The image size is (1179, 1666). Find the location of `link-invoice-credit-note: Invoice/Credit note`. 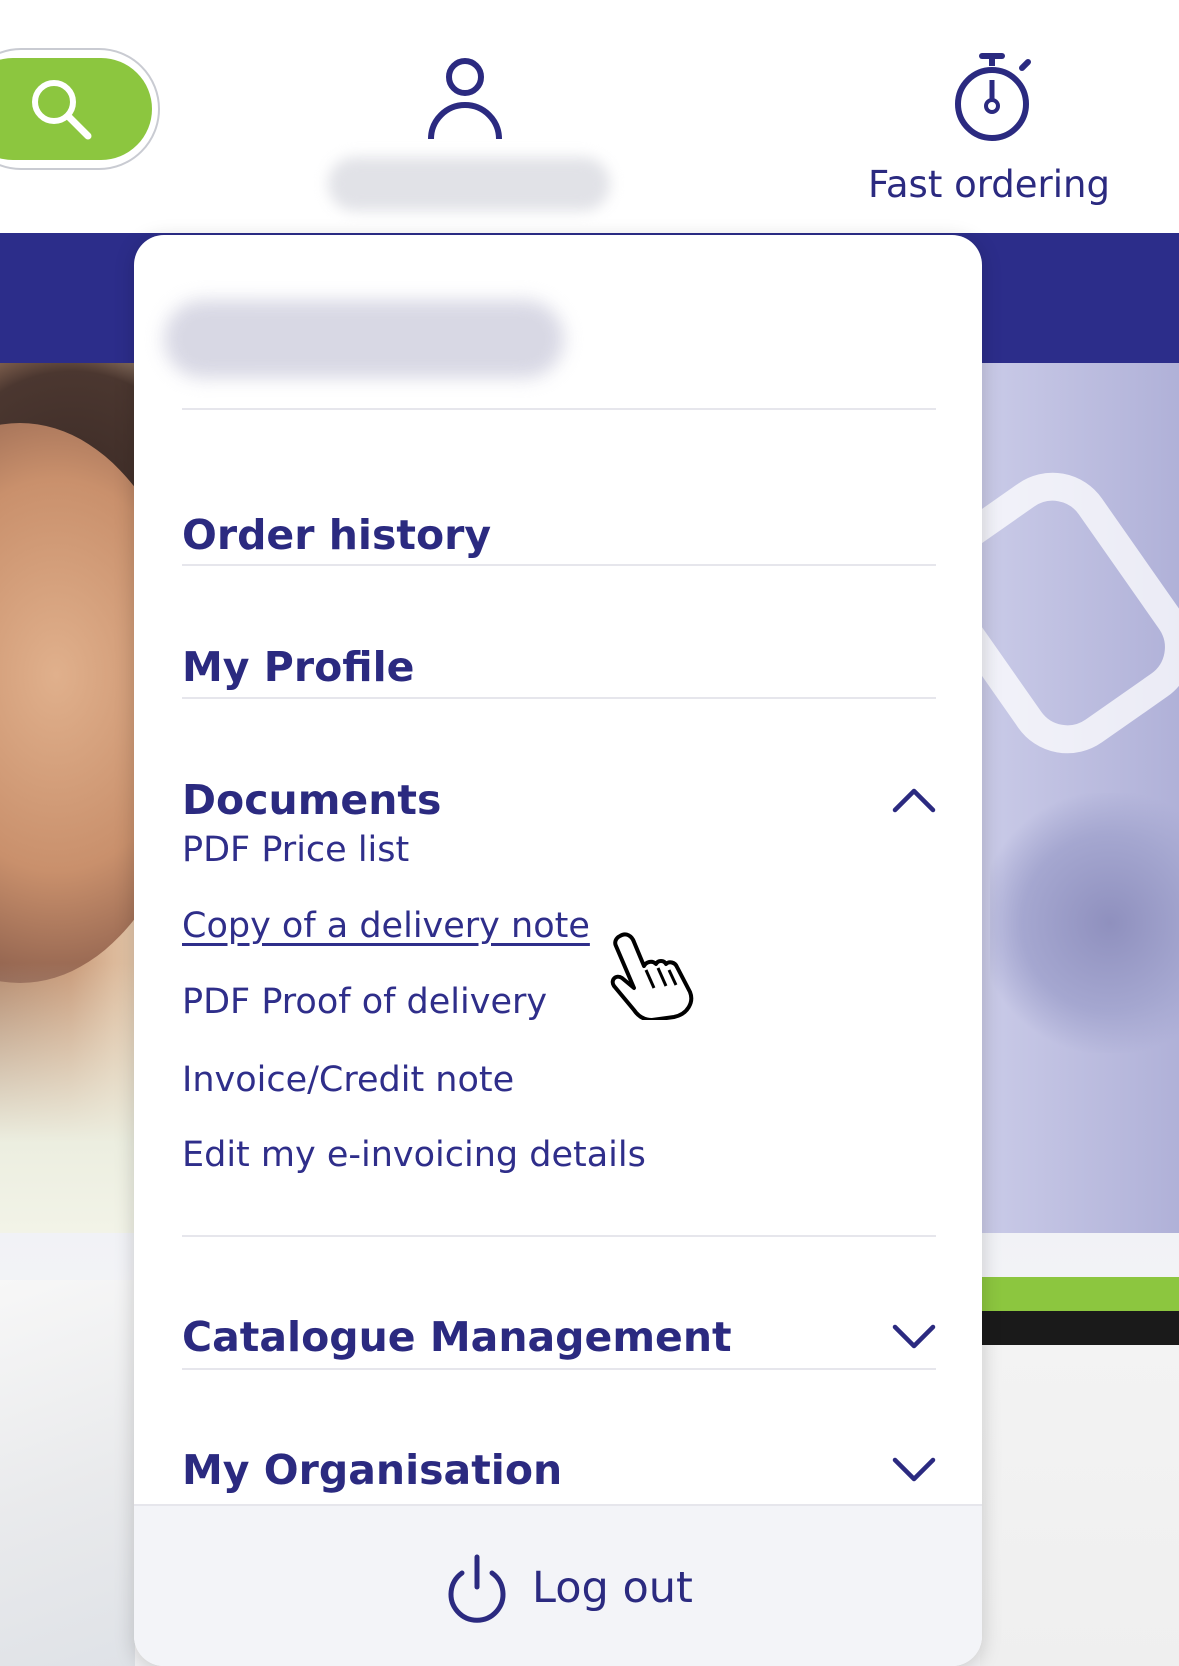

link-invoice-credit-note: Invoice/Credit note is located at coordinates (348, 1080).